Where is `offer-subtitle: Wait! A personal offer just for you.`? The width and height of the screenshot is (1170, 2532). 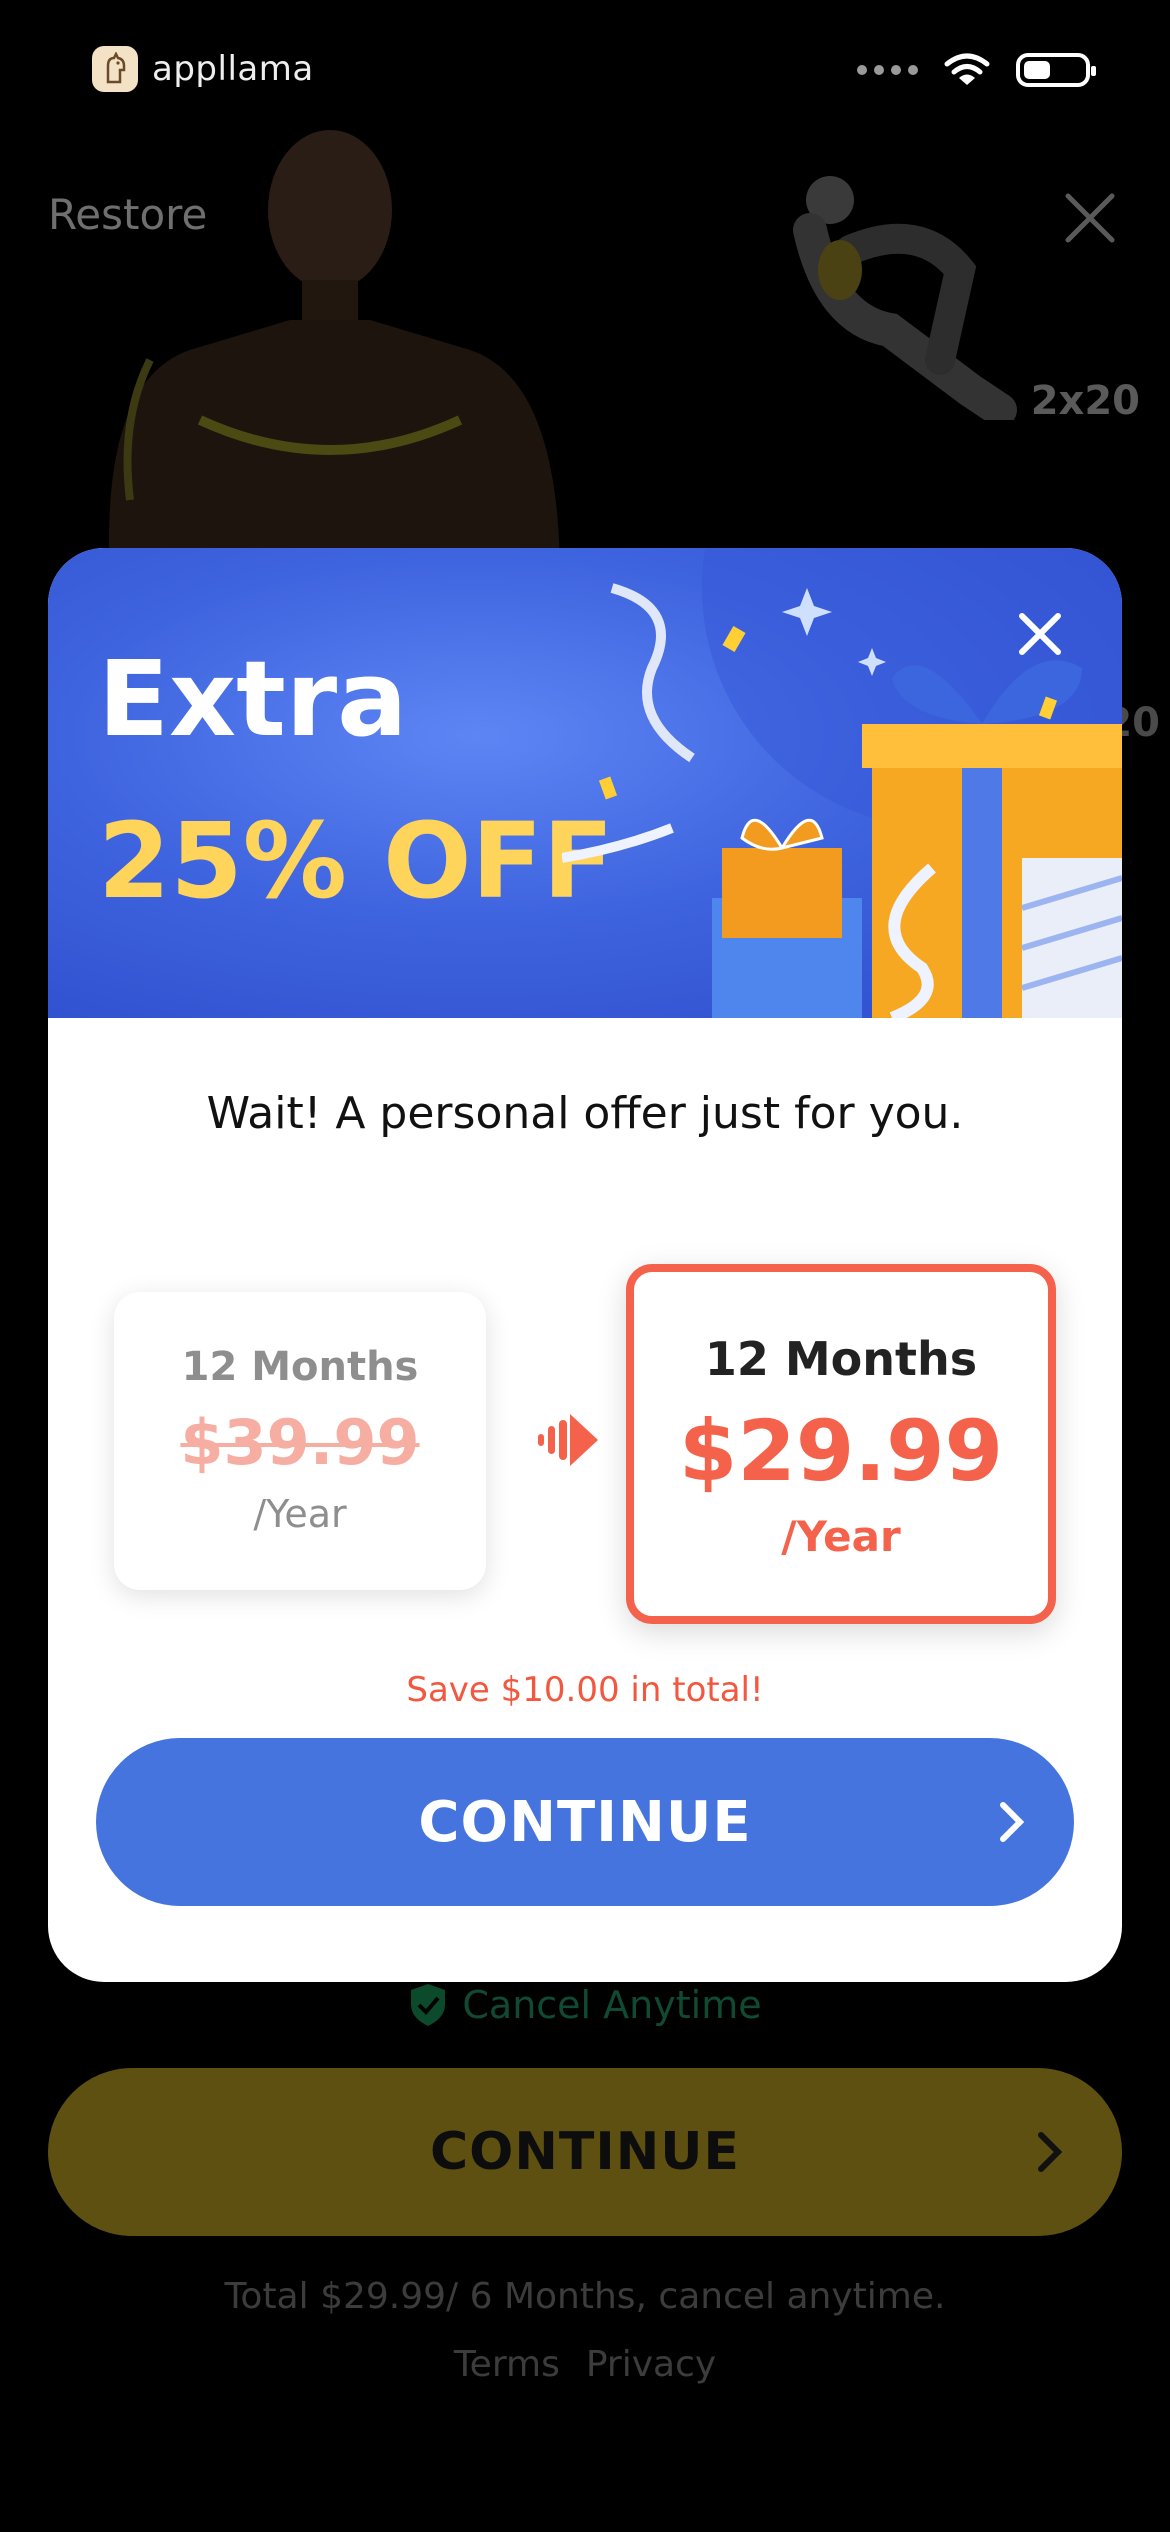 offer-subtitle: Wait! A personal offer just for you. is located at coordinates (585, 1113).